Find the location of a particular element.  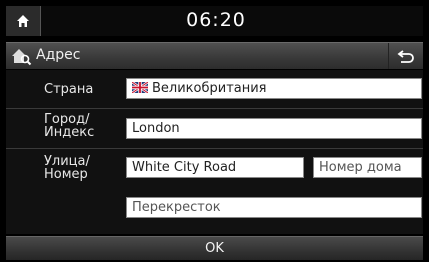

home-icon is located at coordinates (23, 21).